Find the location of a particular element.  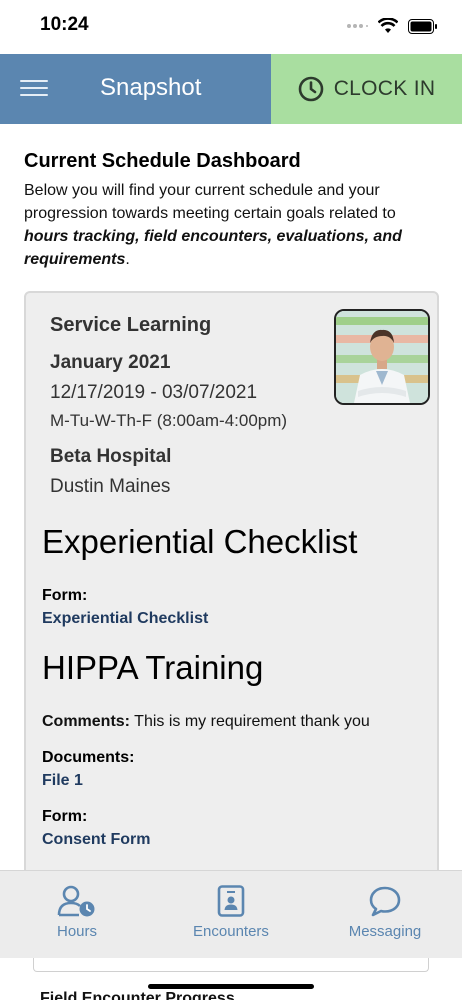

tab-hours-label: Hours is located at coordinates (76, 931).